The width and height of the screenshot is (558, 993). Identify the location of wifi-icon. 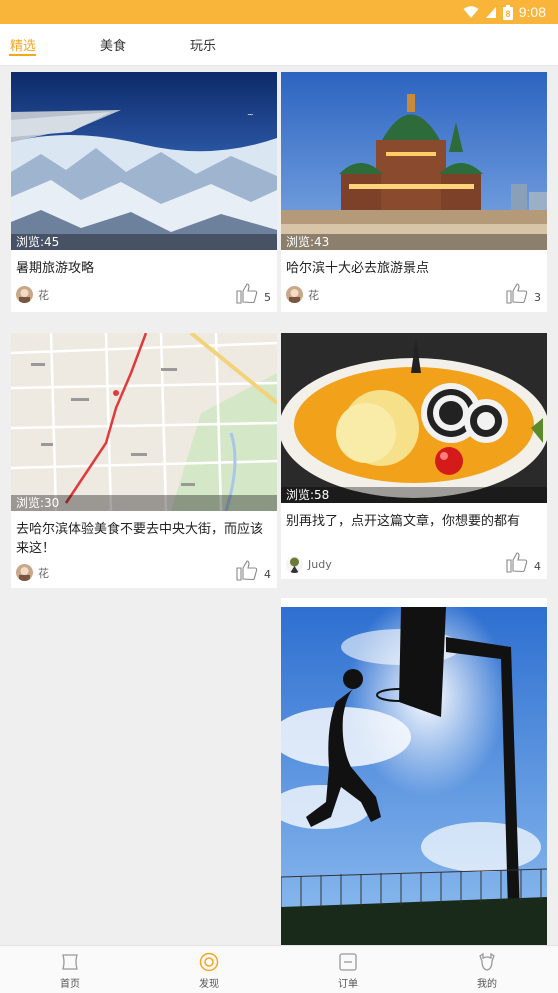
(471, 11).